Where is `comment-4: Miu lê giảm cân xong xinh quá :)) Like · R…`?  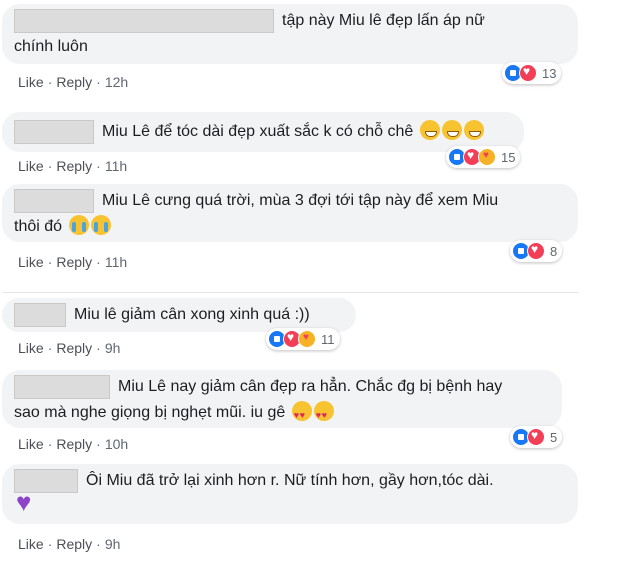
comment-4: Miu lê giảm cân xong xinh quá :)) Like · R… is located at coordinates (290, 331).